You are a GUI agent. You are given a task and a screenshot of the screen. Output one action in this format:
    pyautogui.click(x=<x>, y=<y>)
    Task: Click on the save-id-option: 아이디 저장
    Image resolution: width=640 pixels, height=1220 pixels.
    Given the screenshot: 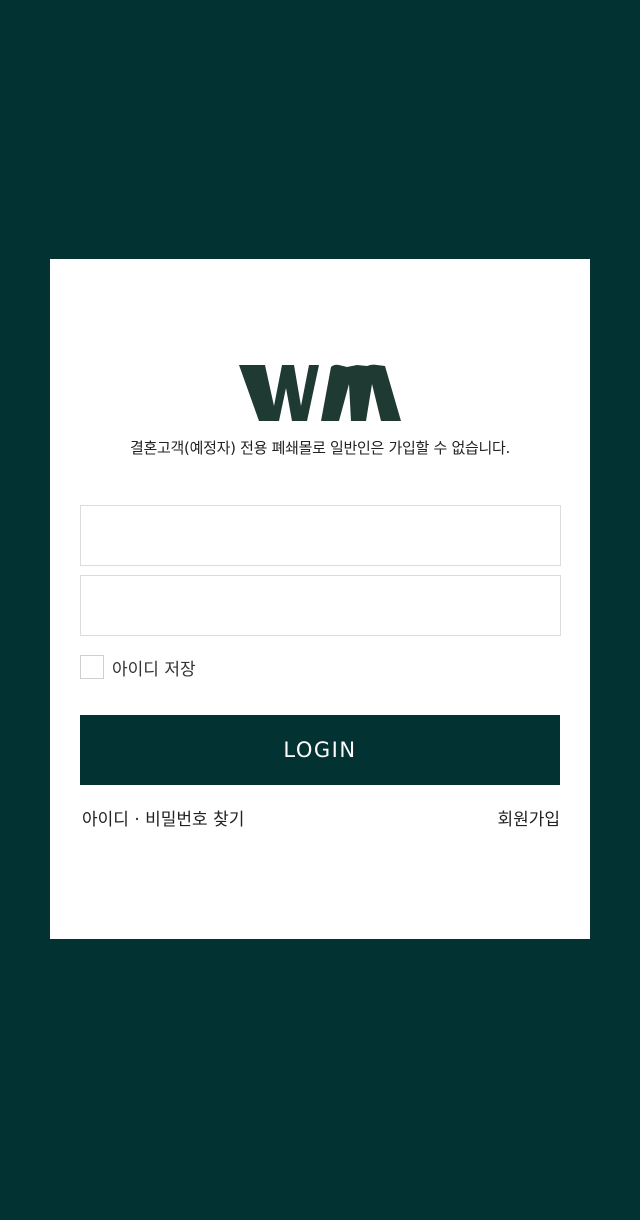 What is the action you would take?
    pyautogui.click(x=138, y=667)
    